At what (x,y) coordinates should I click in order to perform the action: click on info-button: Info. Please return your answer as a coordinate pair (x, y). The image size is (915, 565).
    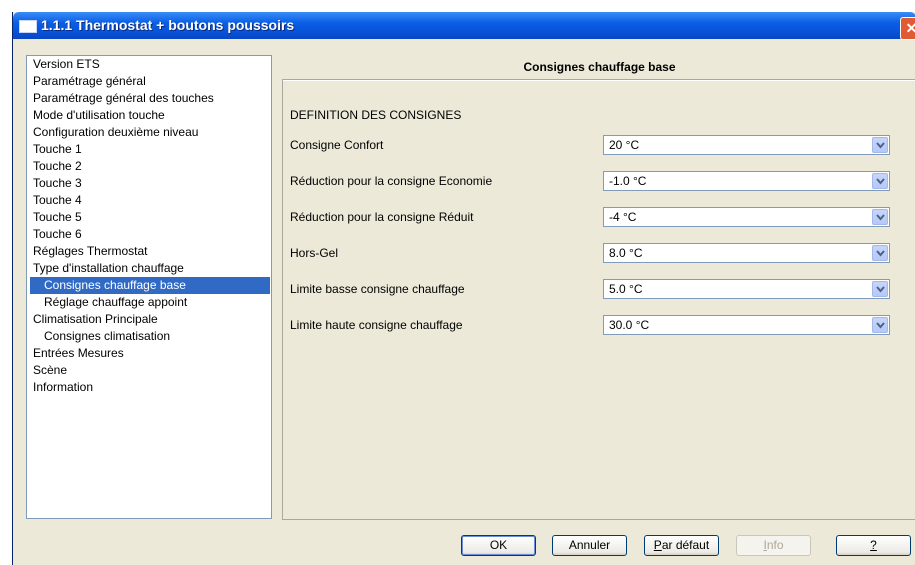
    Looking at the image, I should click on (773, 545).